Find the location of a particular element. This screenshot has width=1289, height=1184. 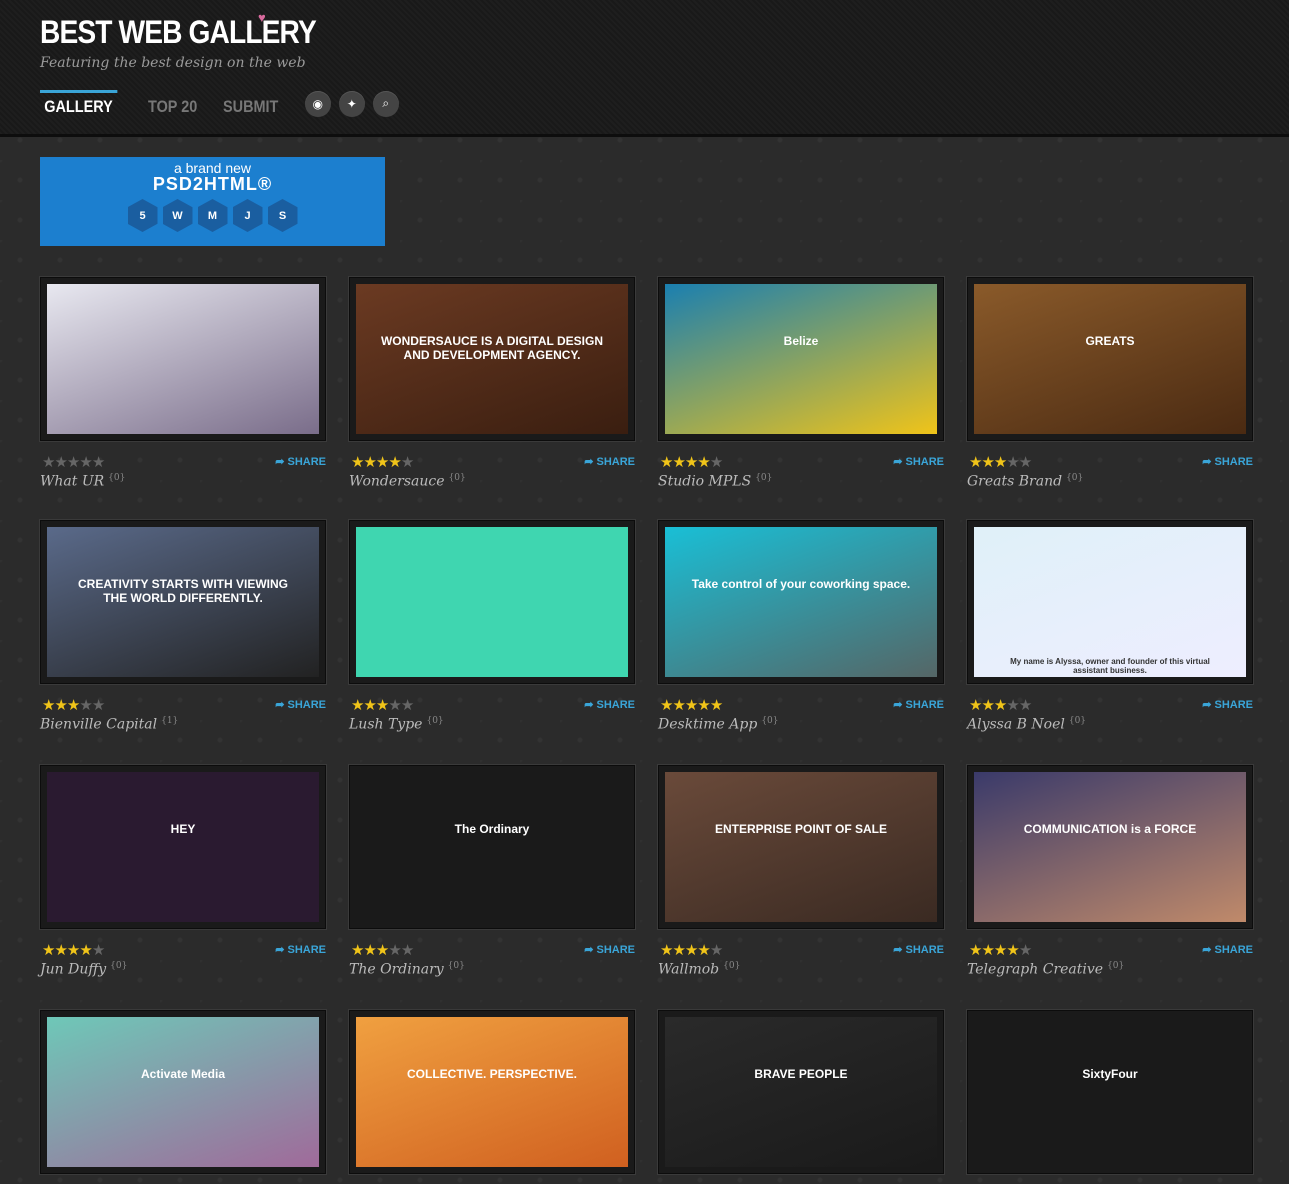

gallery-card: Activate Media is located at coordinates (183, 1092).